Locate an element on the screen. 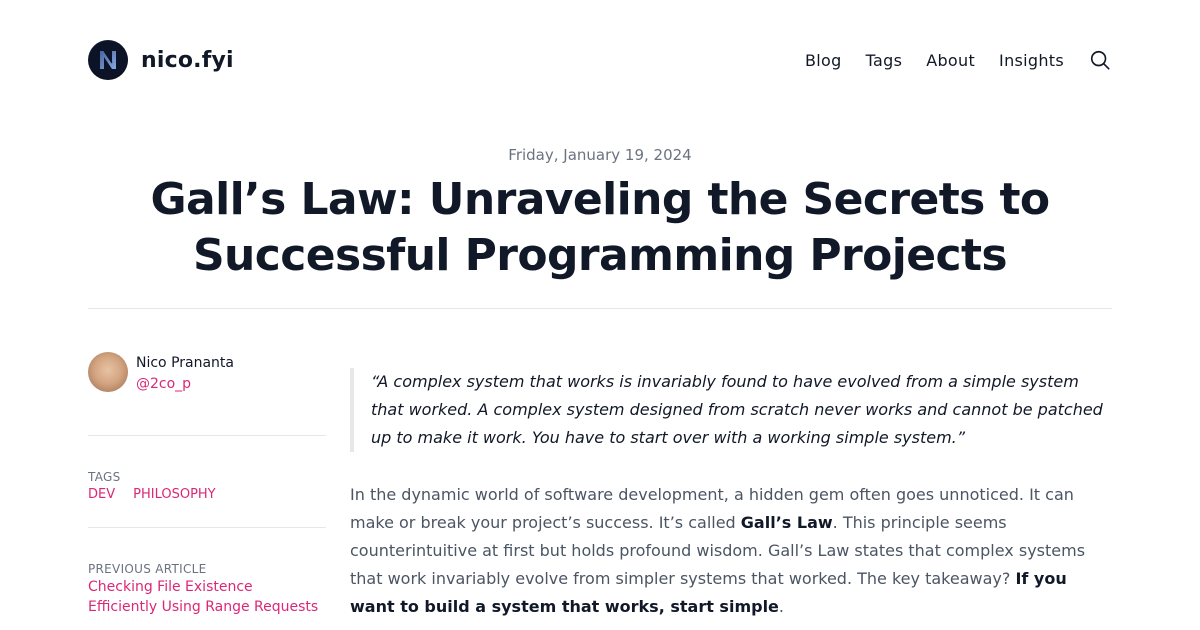  main-nav: Blog Tags About Insights is located at coordinates (958, 60).